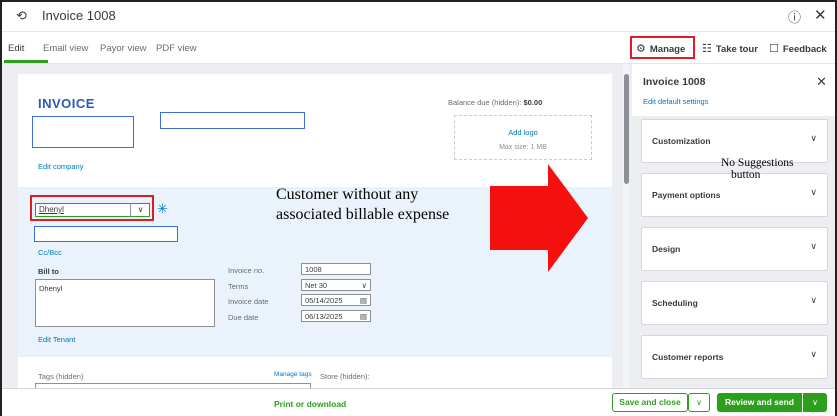 This screenshot has height=416, width=837. What do you see at coordinates (686, 195) in the screenshot?
I see `panel-label: Payment options` at bounding box center [686, 195].